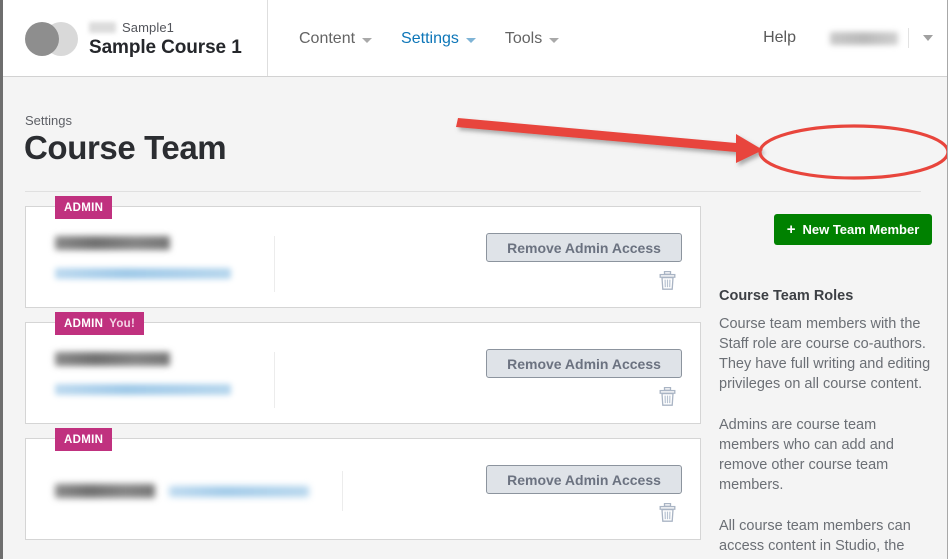  I want to click on page-title: Course Team, so click(125, 147).